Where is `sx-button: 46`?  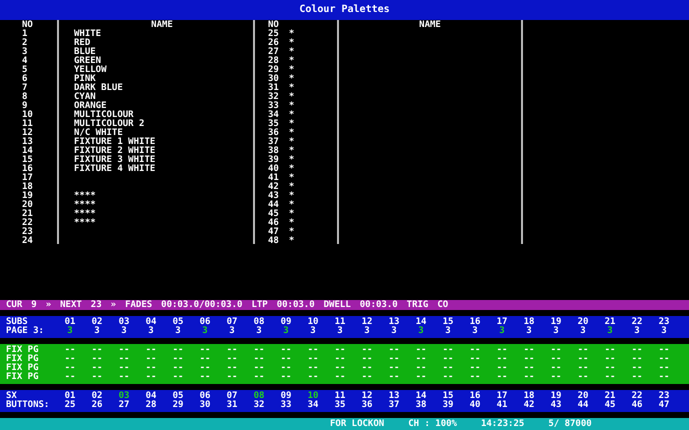 sx-button: 46 is located at coordinates (637, 405).